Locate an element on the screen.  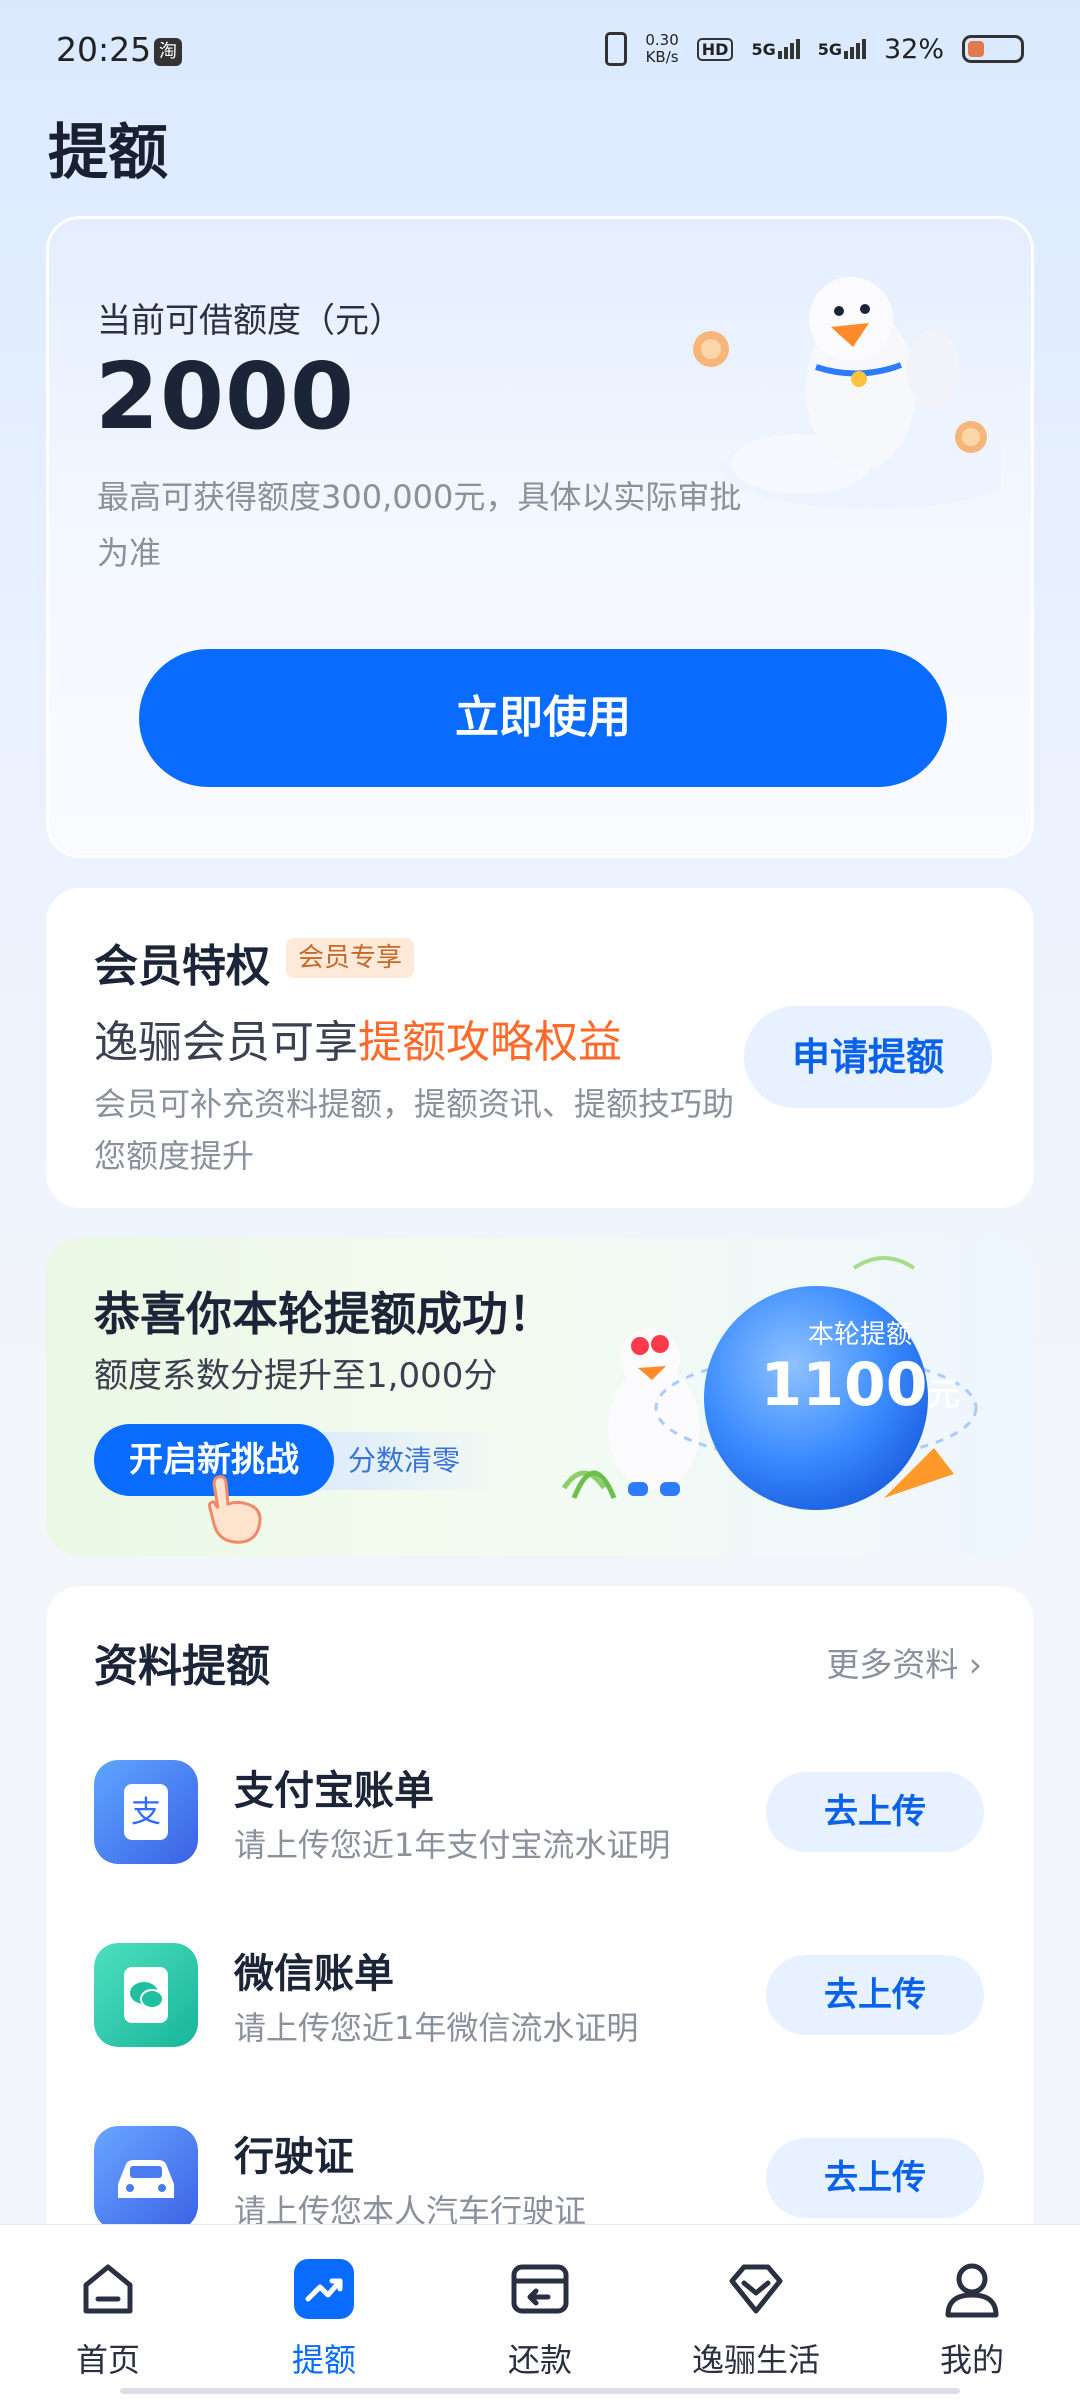
congrats-subtitle: 额度系数分提升至1,000分 is located at coordinates (296, 1376).